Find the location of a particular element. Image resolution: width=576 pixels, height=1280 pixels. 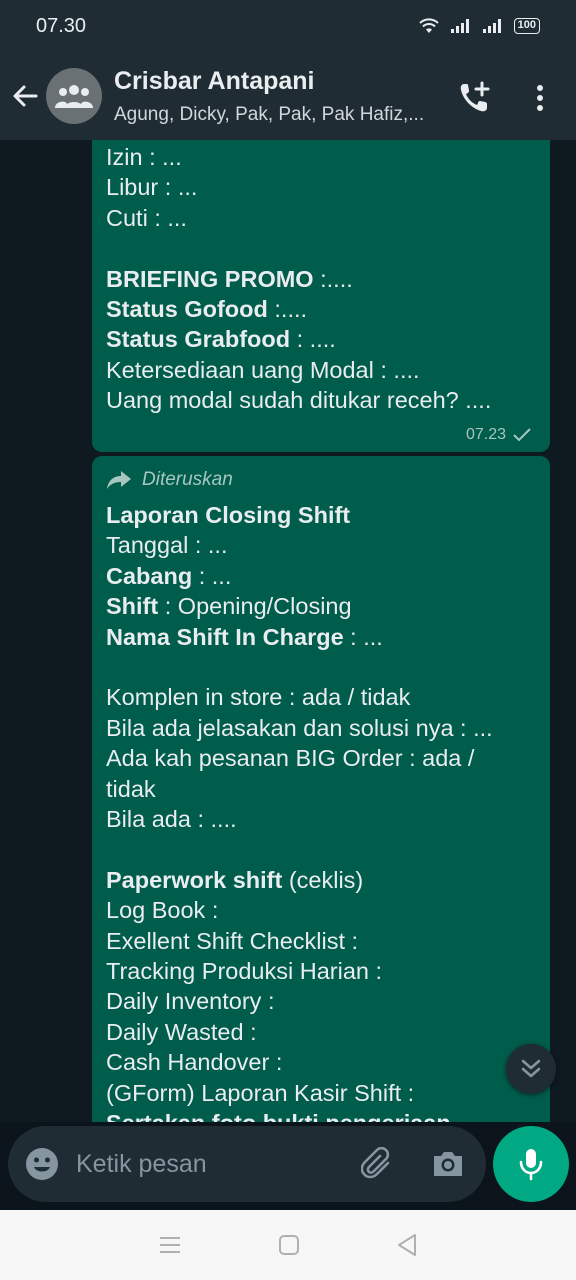

back-button is located at coordinates (25, 96).